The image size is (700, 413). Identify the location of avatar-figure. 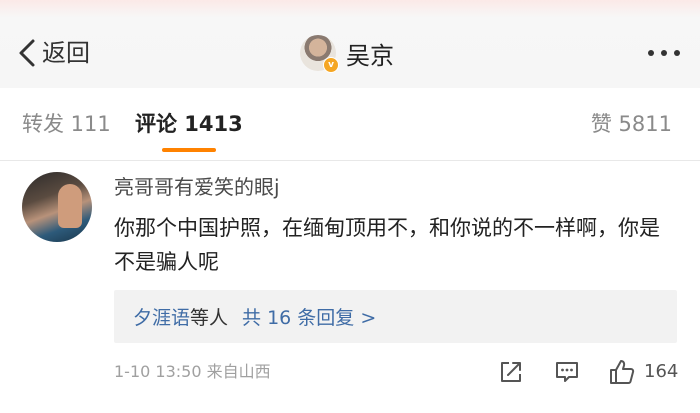
(70, 206).